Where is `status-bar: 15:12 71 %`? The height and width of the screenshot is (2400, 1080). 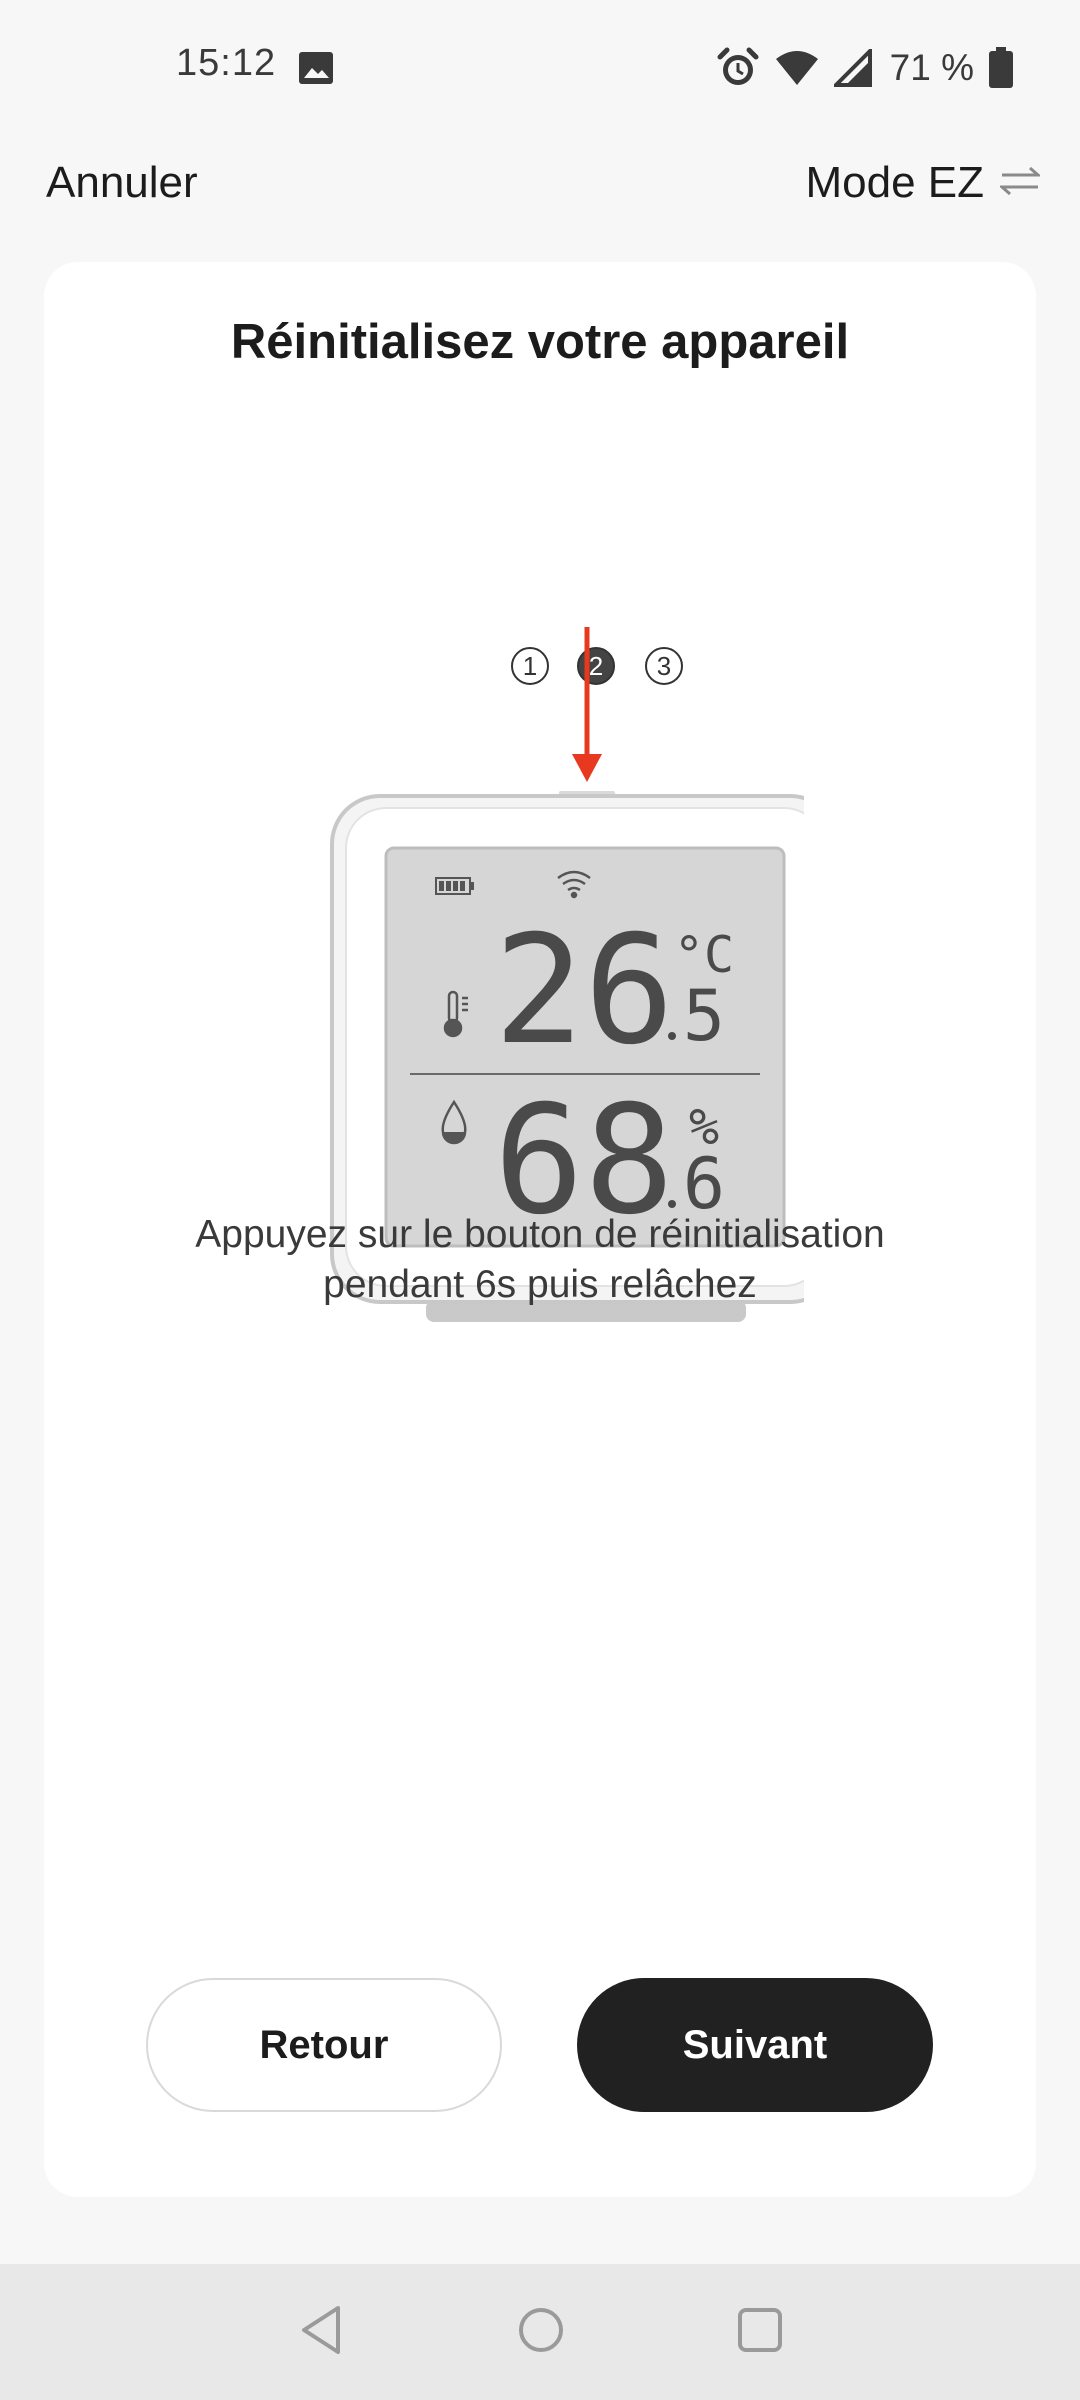 status-bar: 15:12 71 % is located at coordinates (540, 67).